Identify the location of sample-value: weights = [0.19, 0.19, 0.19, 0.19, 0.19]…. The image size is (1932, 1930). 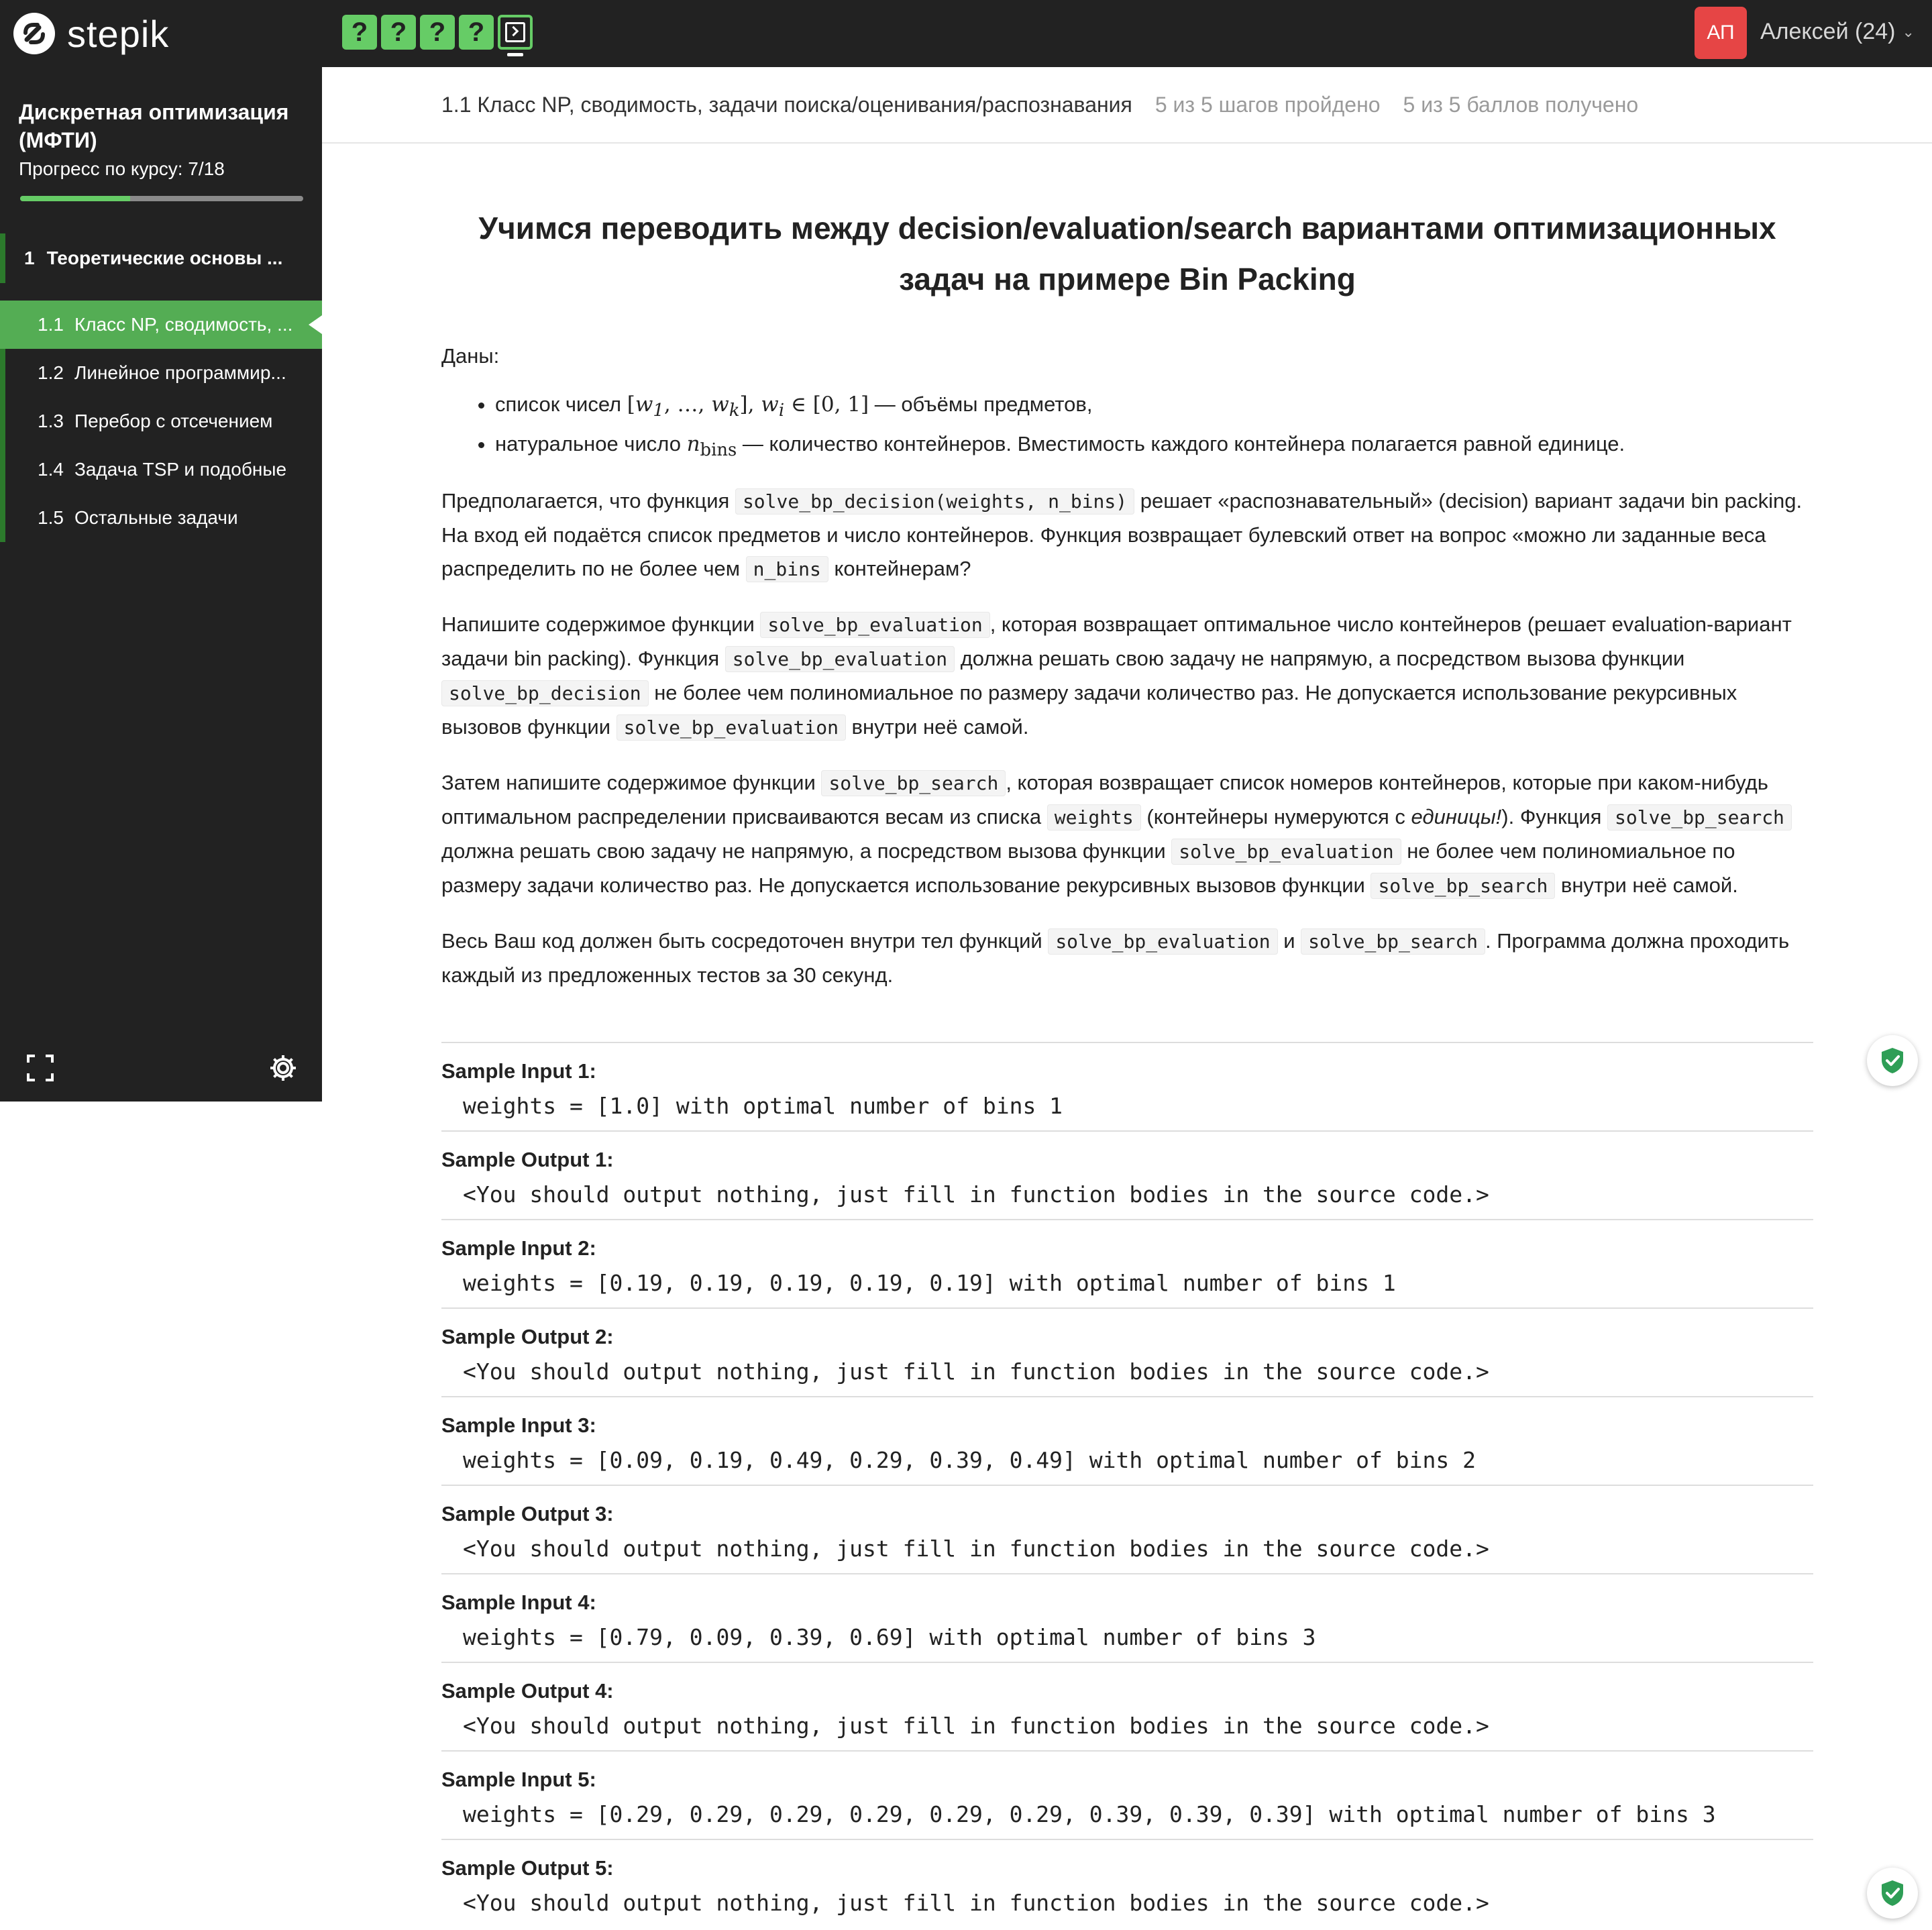
(929, 1283).